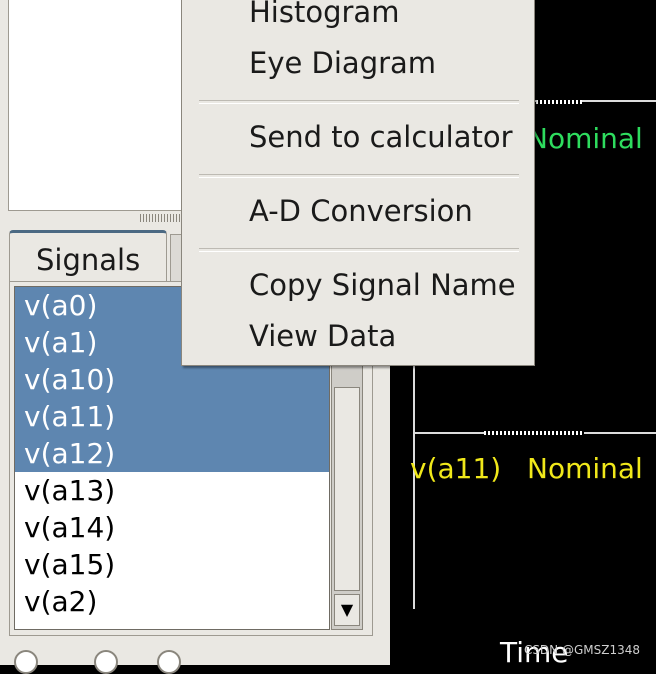 The image size is (656, 674). Describe the element at coordinates (347, 489) in the screenshot. I see `scrollbar-thumb` at that location.